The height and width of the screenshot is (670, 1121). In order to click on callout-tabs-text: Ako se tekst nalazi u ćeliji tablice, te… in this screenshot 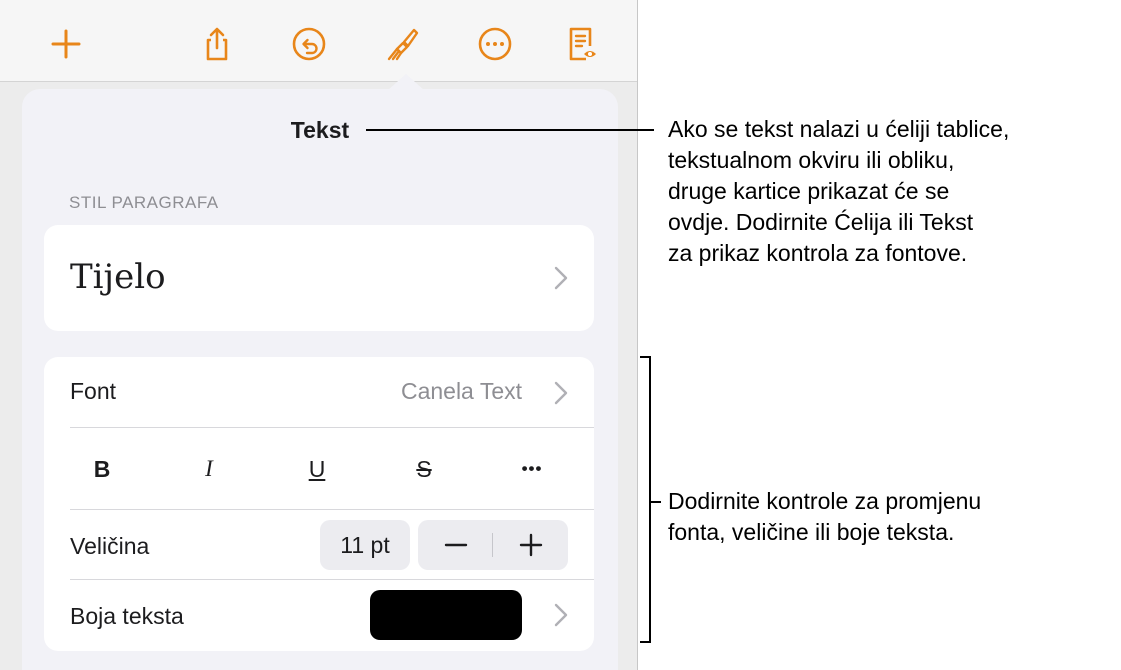, I will do `click(839, 191)`.